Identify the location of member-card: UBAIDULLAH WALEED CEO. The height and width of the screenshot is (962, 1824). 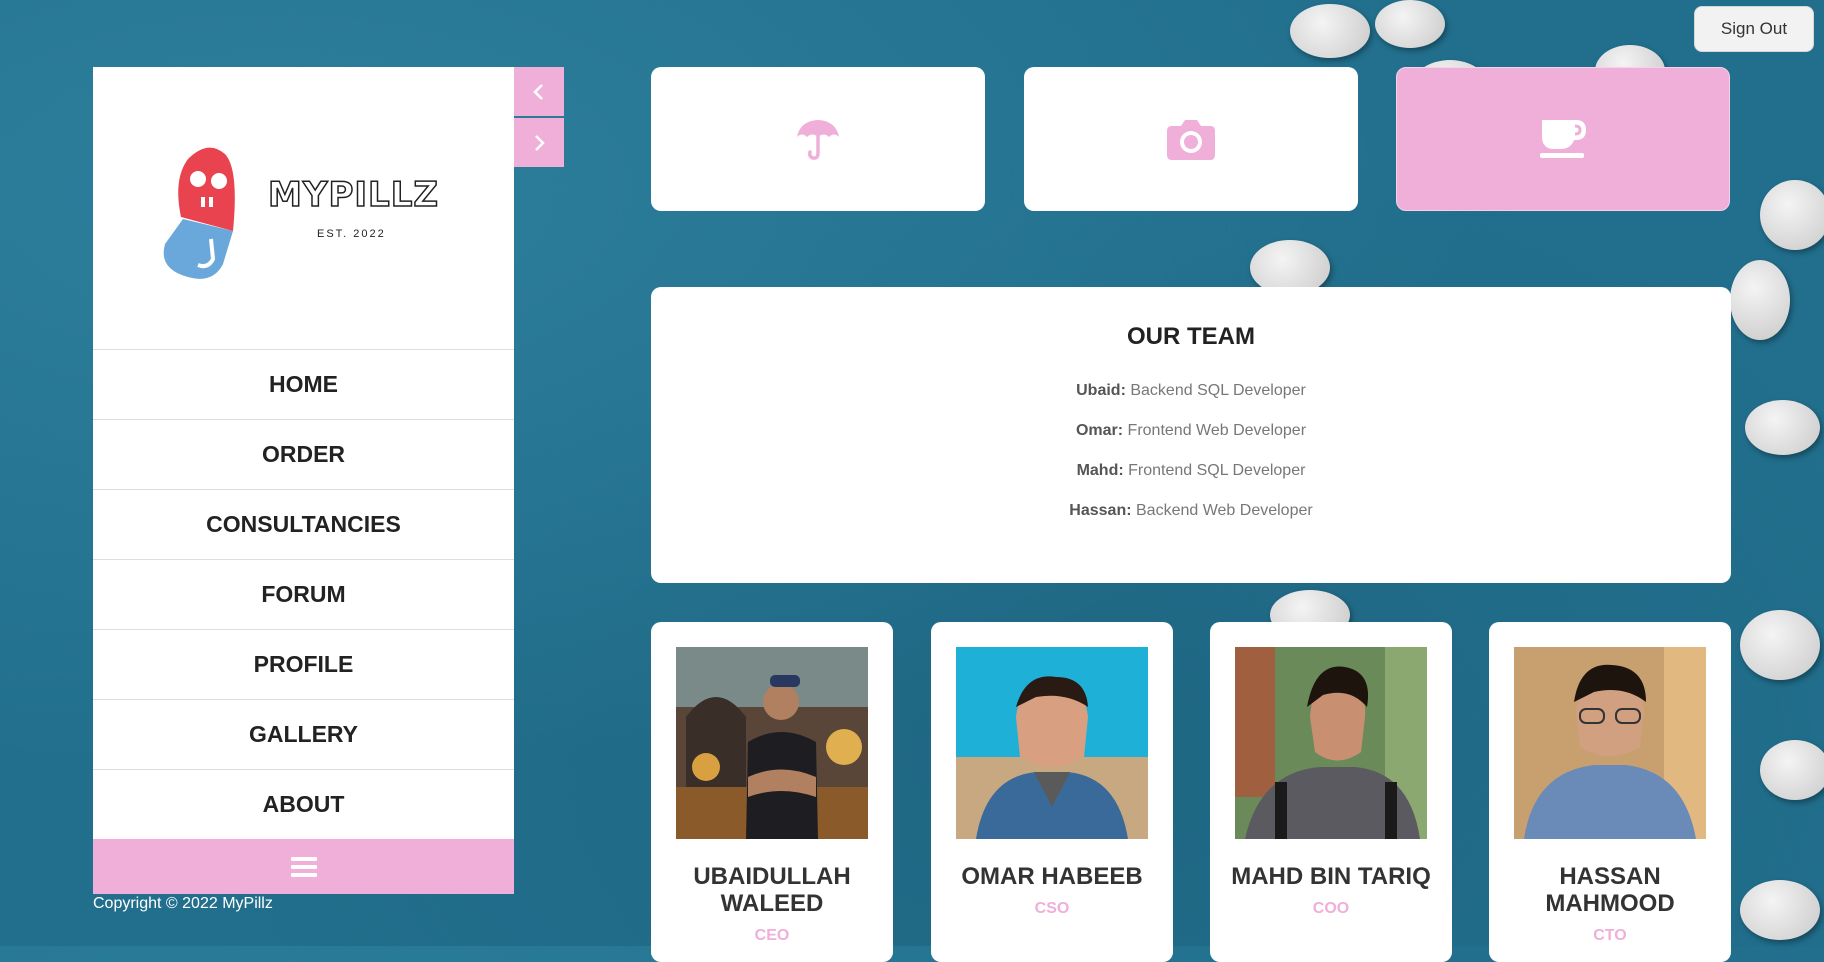
(772, 792).